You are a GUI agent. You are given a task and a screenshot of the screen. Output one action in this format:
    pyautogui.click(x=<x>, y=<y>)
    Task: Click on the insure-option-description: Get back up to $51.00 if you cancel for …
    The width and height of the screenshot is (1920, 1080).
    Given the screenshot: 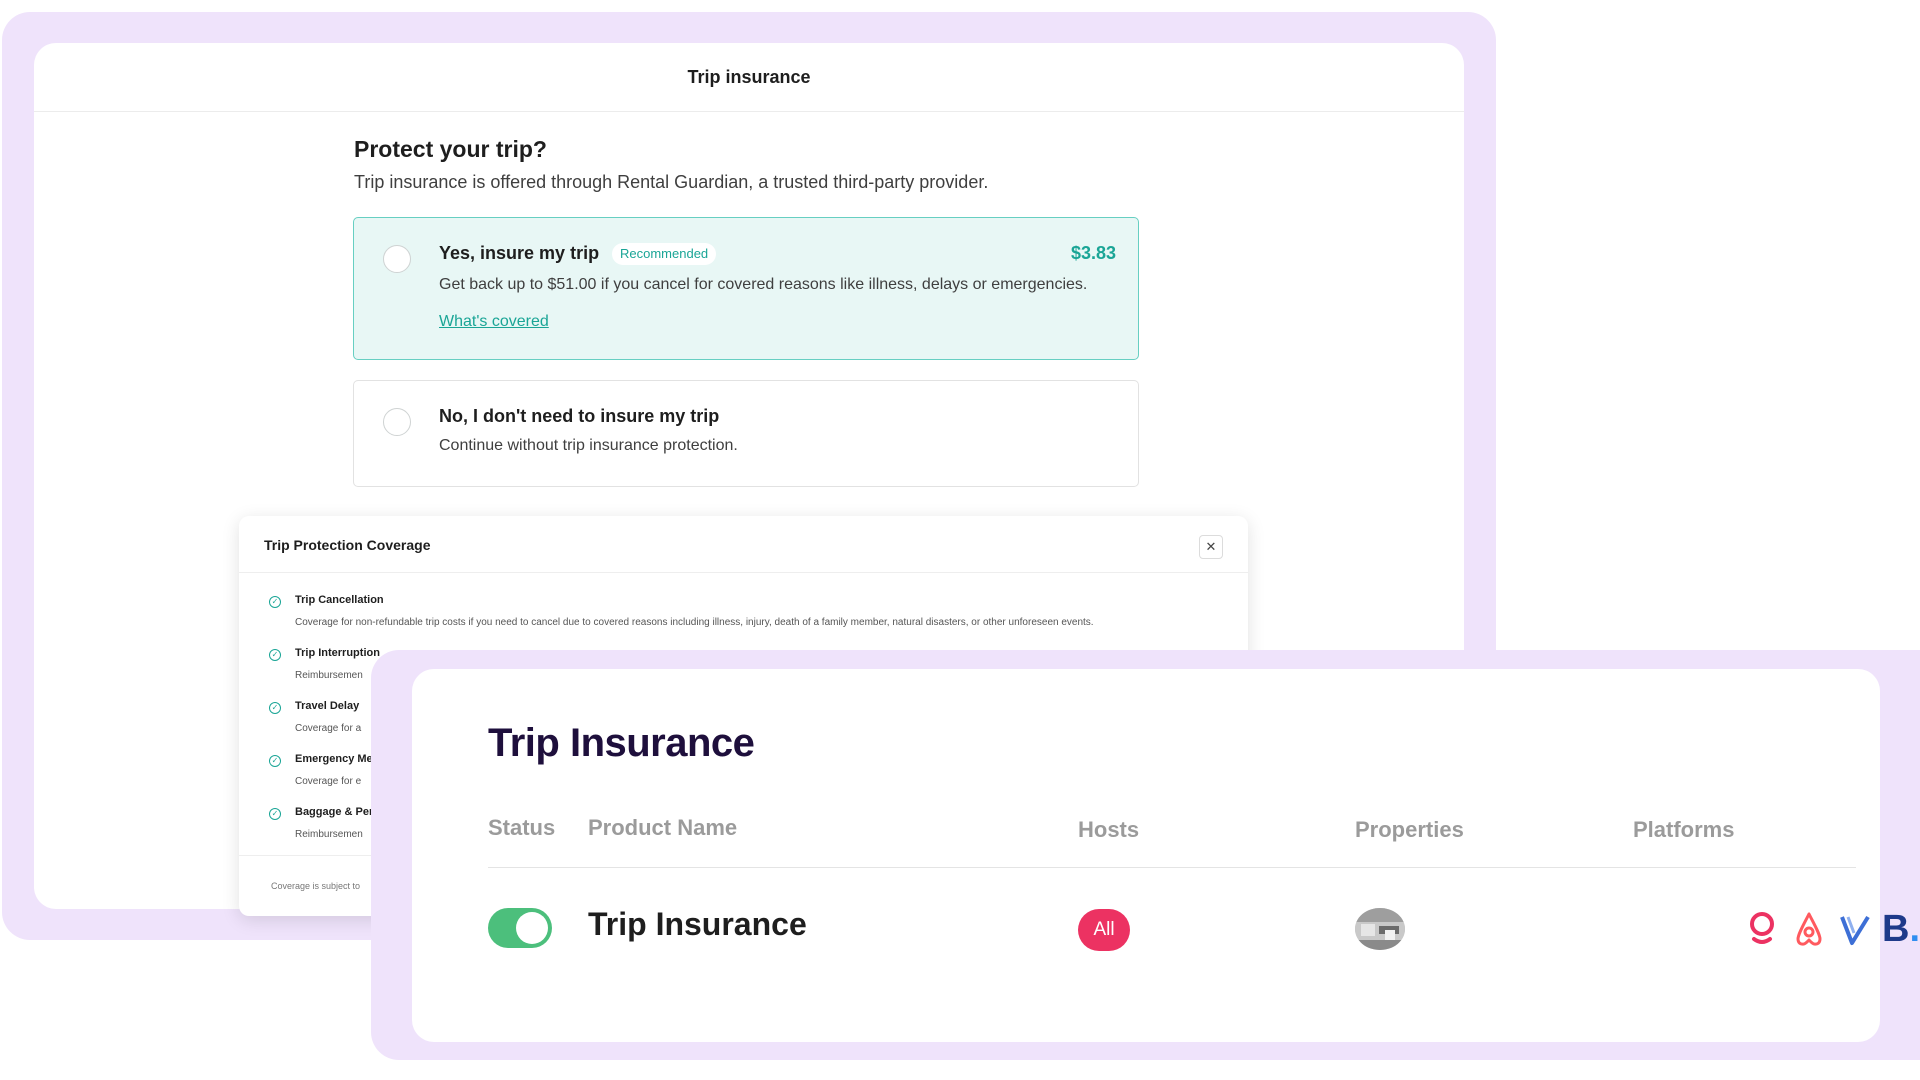 What is the action you would take?
    pyautogui.click(x=763, y=284)
    